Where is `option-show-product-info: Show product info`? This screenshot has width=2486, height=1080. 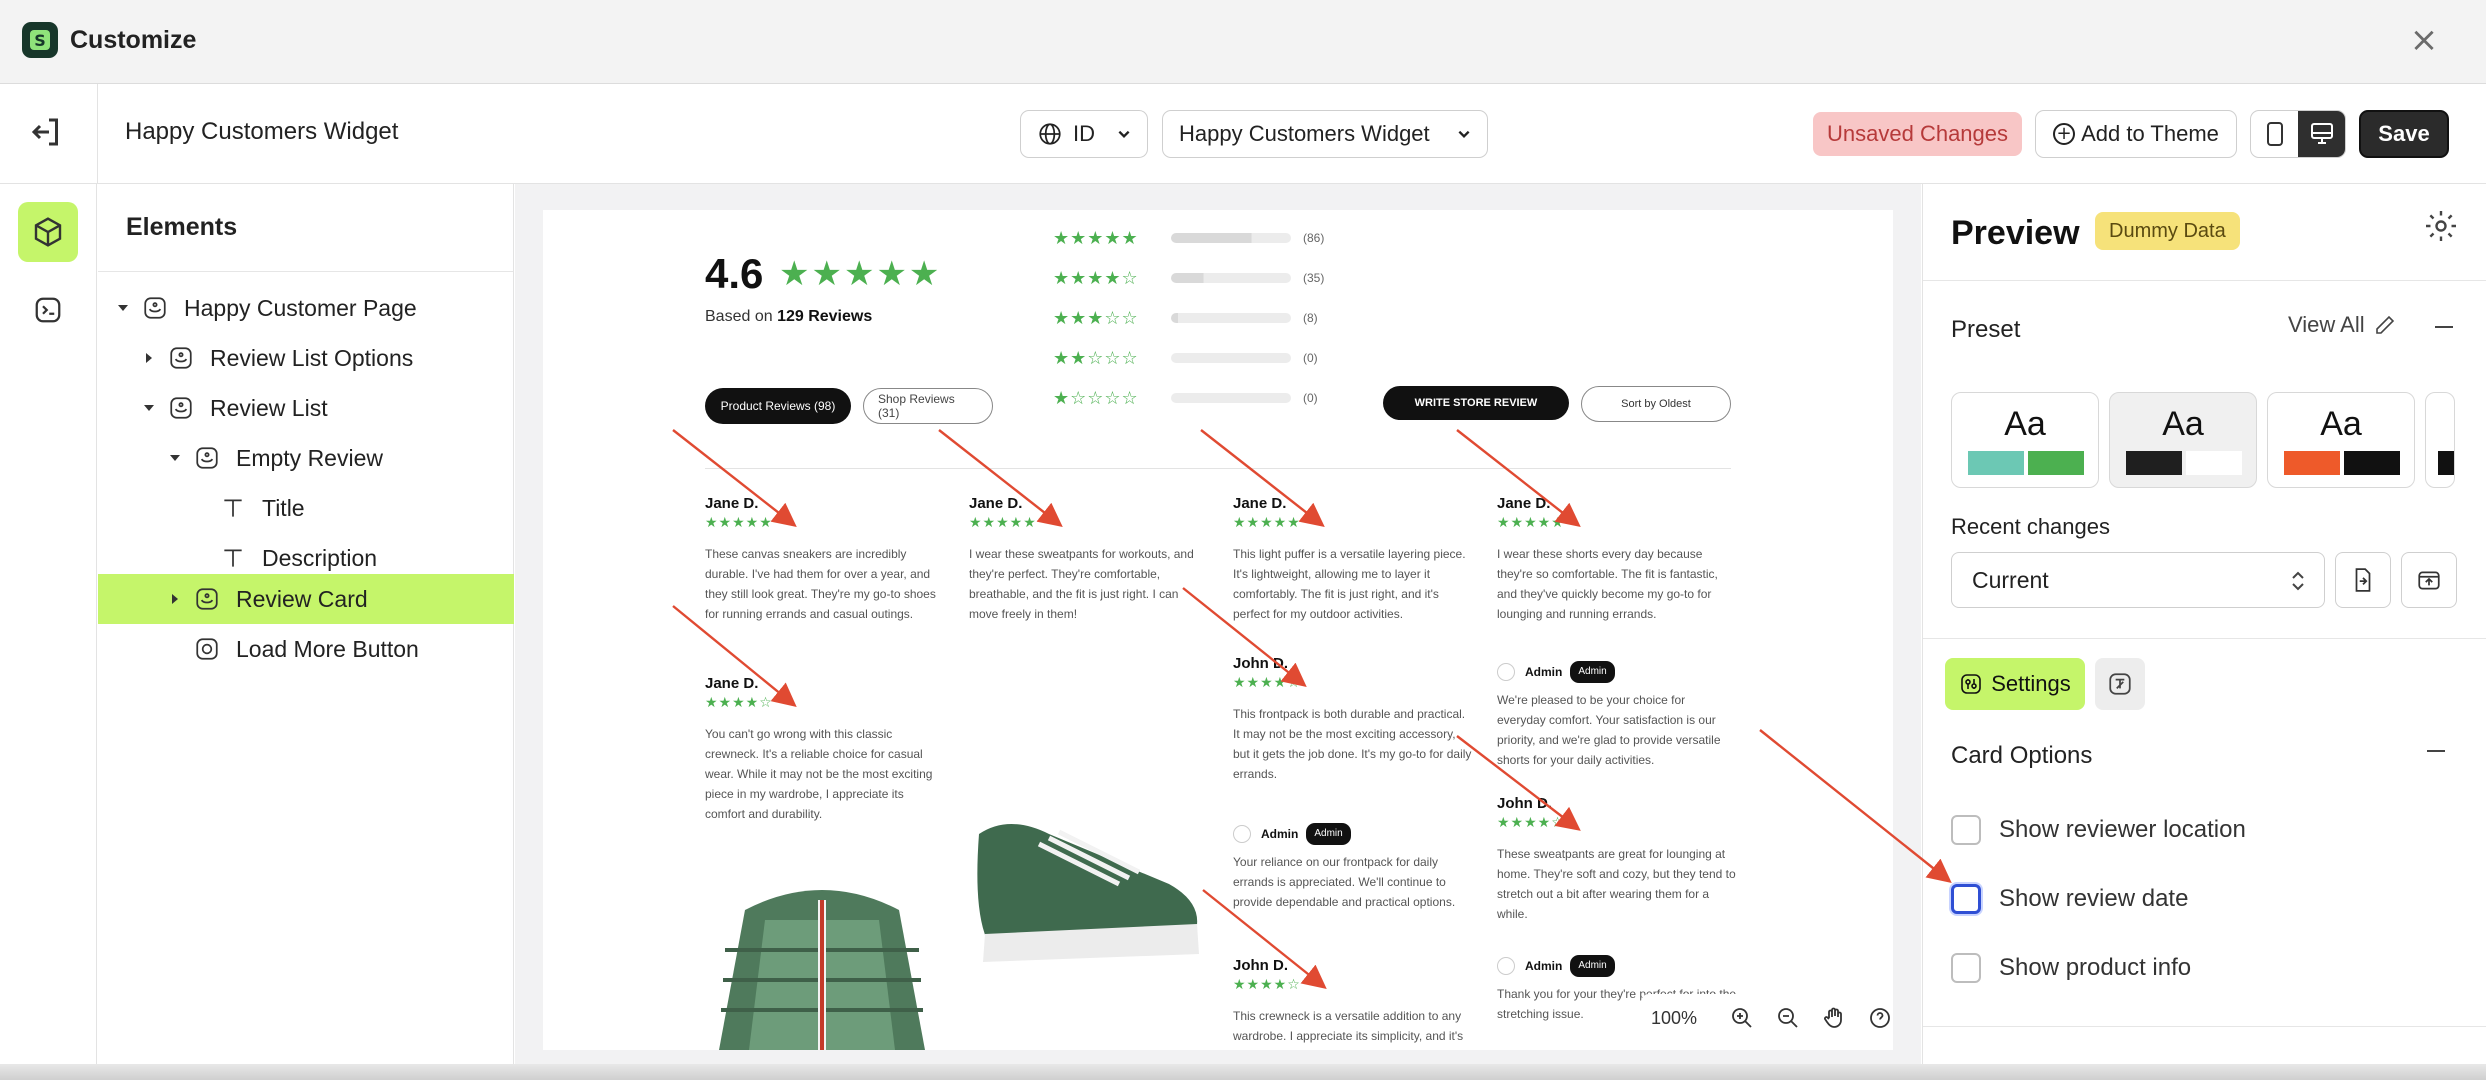
option-show-product-info: Show product info is located at coordinates (2071, 968).